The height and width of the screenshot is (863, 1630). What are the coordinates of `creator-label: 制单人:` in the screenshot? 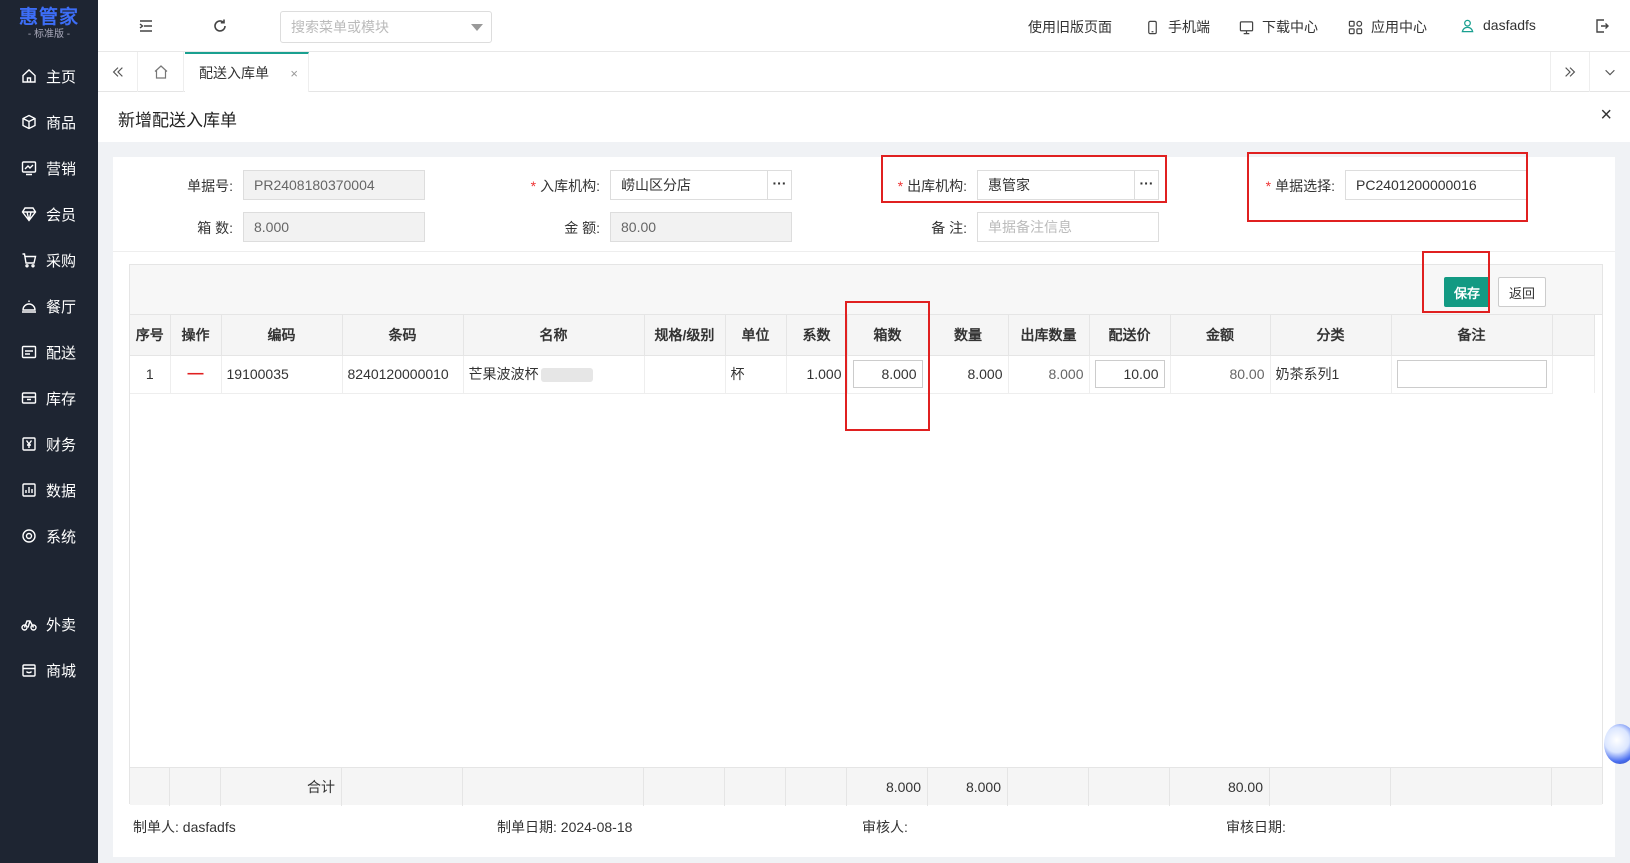 It's located at (156, 827).